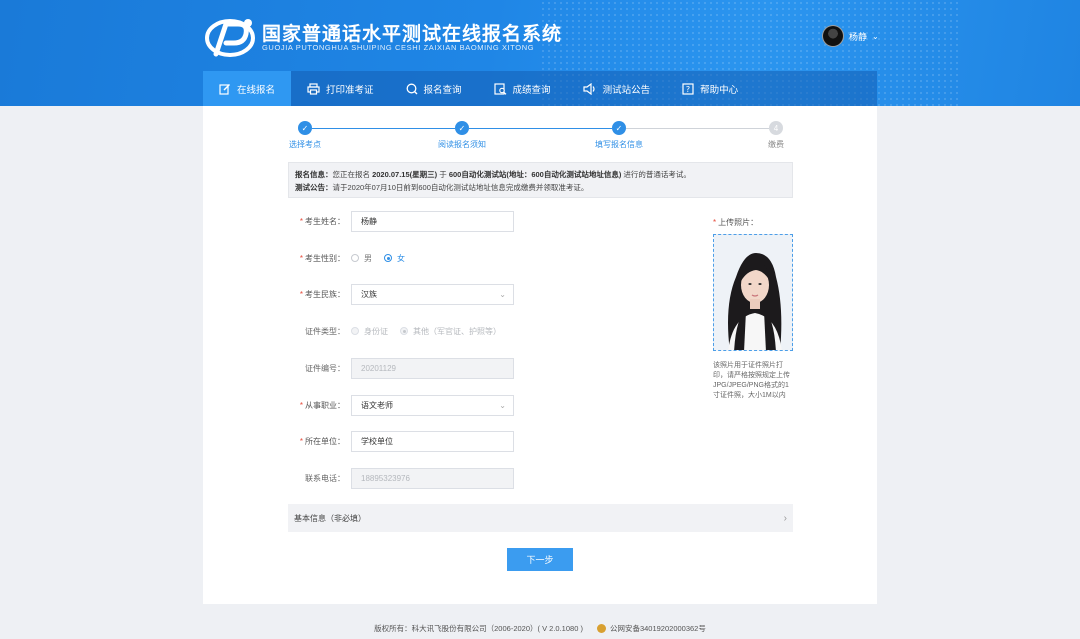 This screenshot has width=1080, height=639. What do you see at coordinates (450, 331) in the screenshot?
I see `idtype-other-radio: 其他（军官证、护照等）` at bounding box center [450, 331].